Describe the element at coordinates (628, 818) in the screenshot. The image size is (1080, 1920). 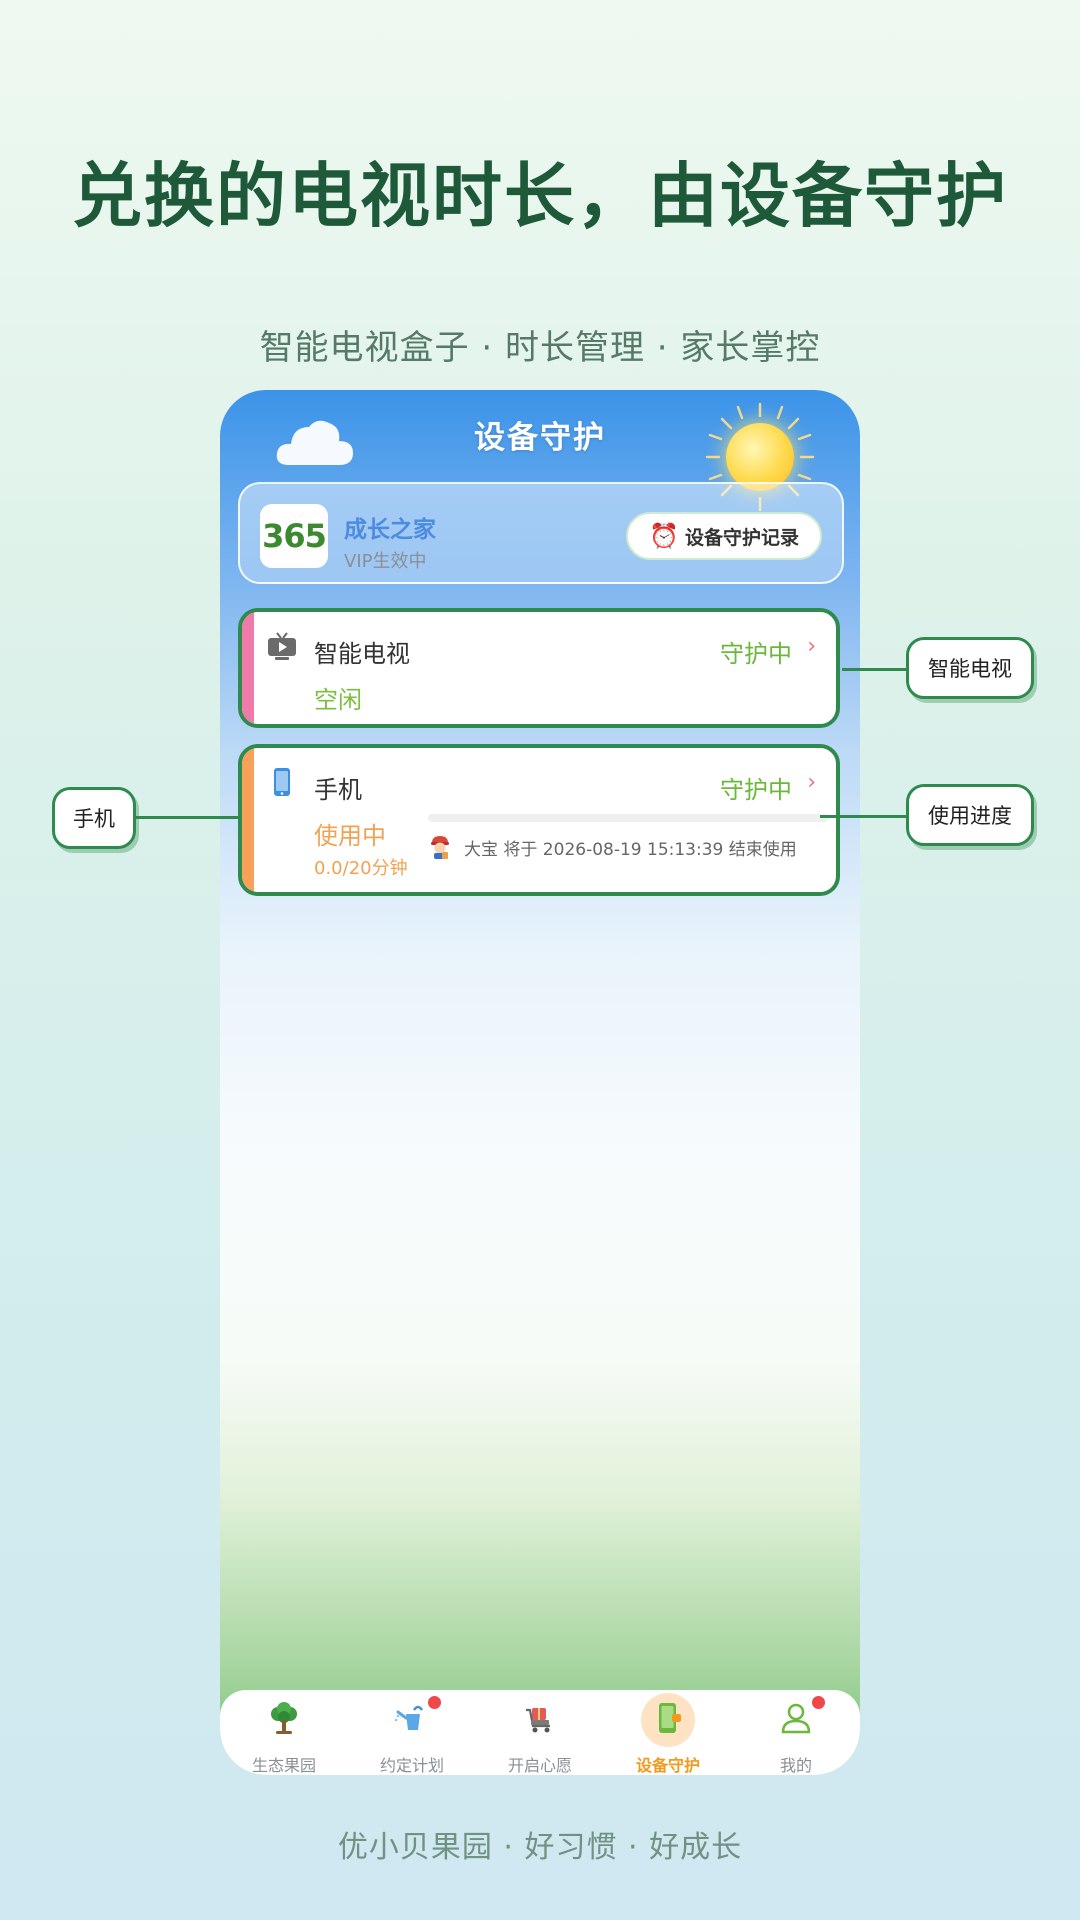
I see `usage-progress-bar` at that location.